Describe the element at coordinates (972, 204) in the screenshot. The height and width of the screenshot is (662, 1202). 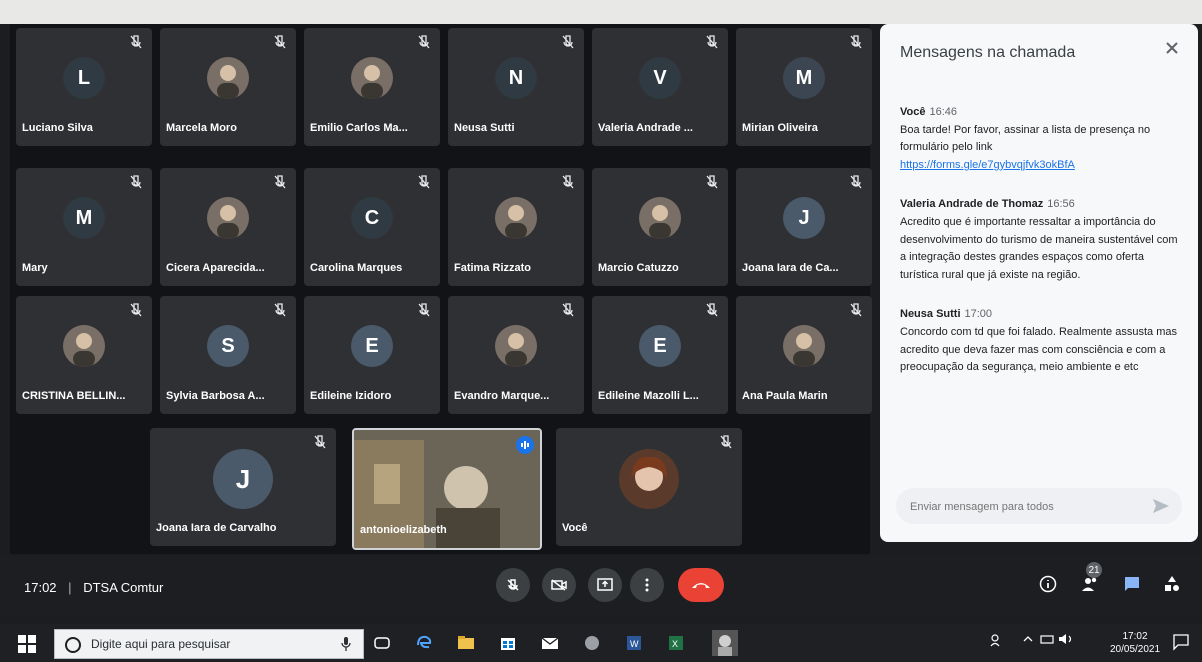
I see `message-sender: Valeria Andrade de Thomaz` at that location.